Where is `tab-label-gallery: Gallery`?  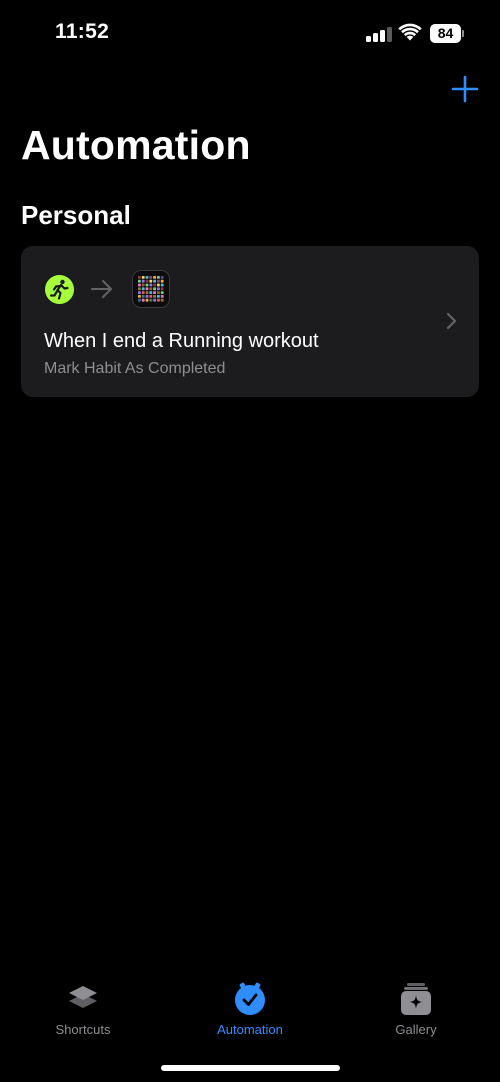
tab-label-gallery: Gallery is located at coordinates (416, 1029).